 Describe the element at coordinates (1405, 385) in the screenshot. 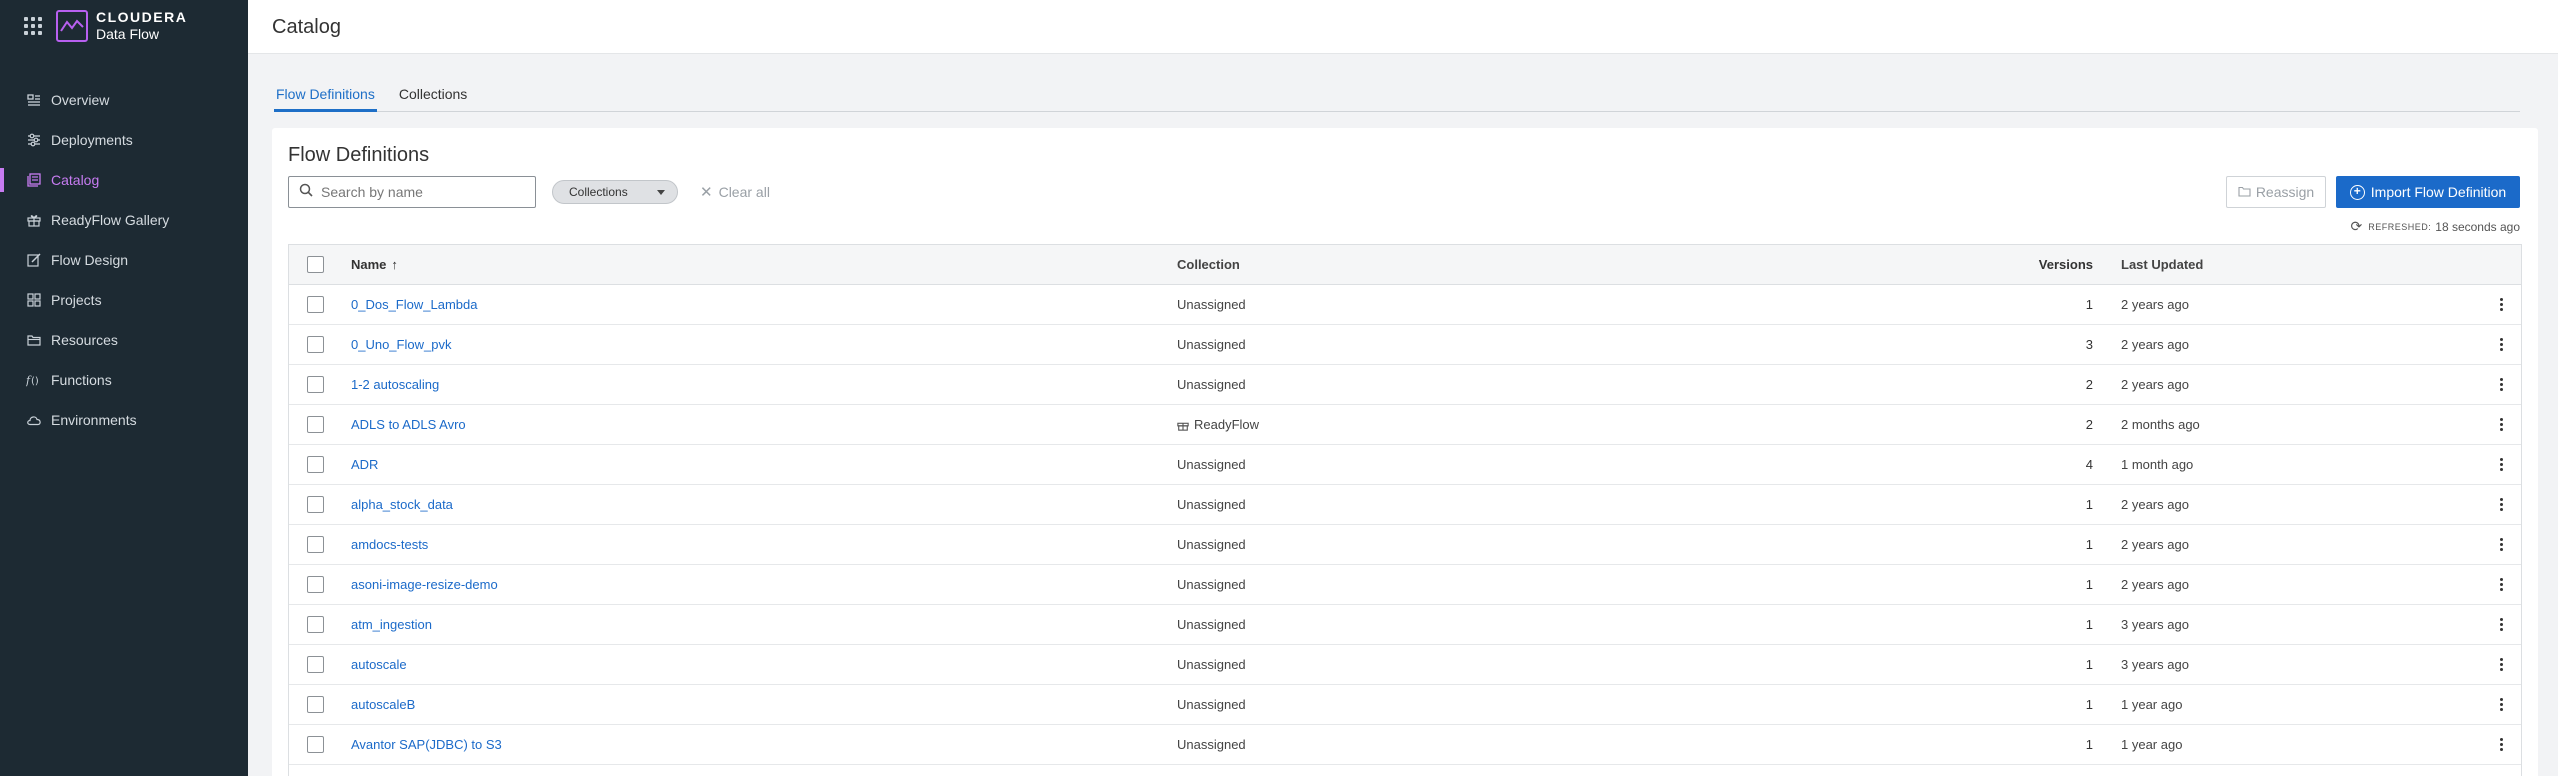

I see `table-row: 1-2 autoscaling Unassigned 2 2 years ago` at that location.